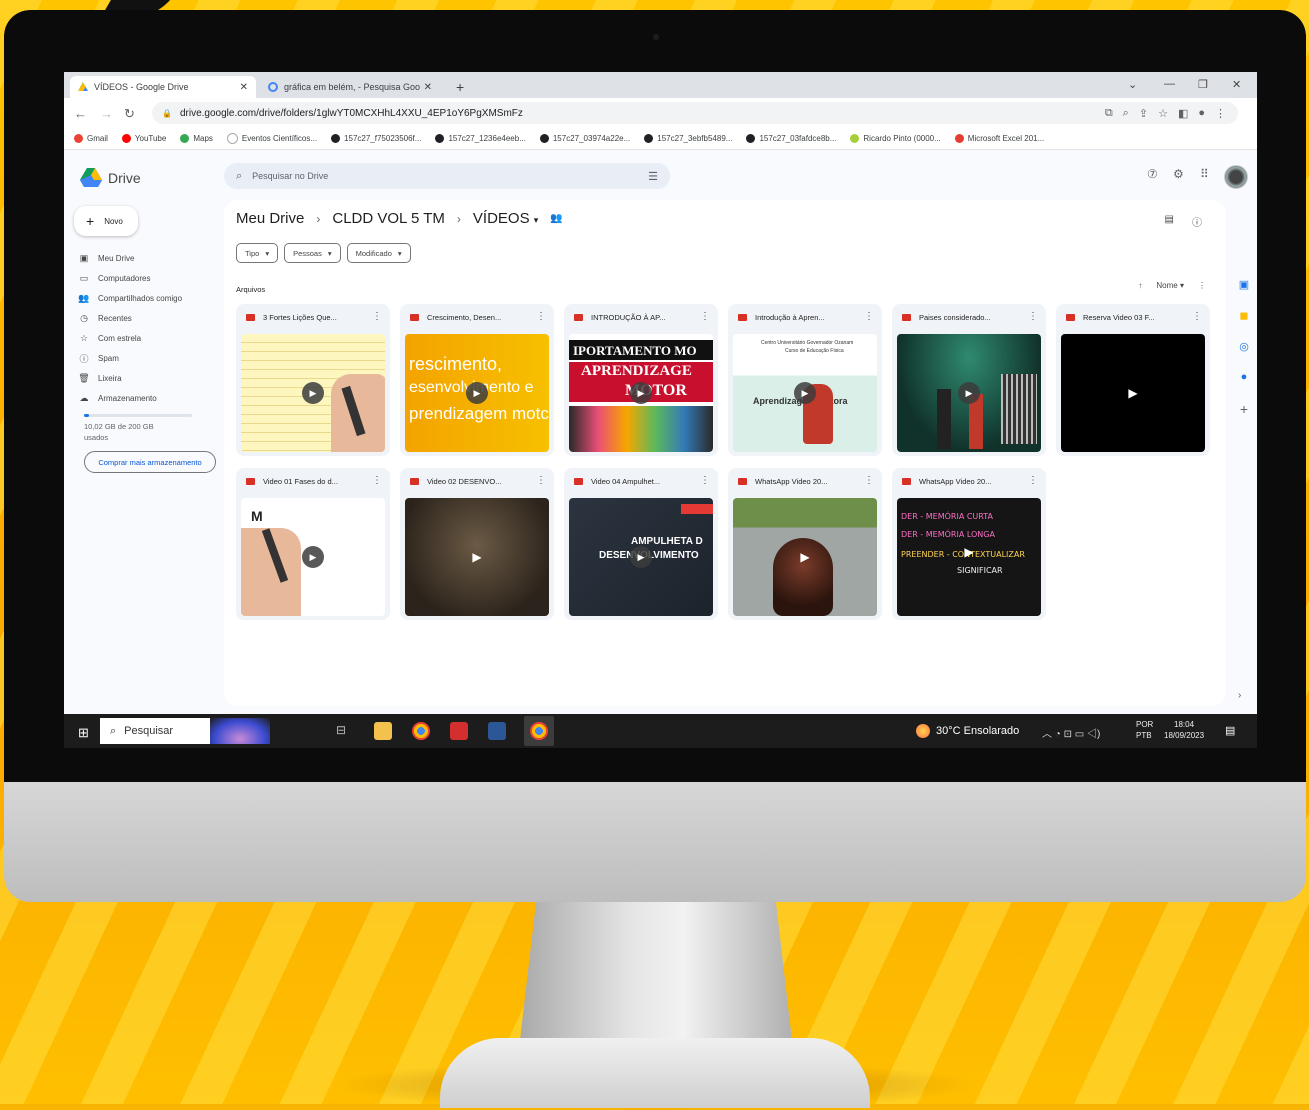  Describe the element at coordinates (1244, 377) in the screenshot. I see `contacts-icon: ●` at that location.